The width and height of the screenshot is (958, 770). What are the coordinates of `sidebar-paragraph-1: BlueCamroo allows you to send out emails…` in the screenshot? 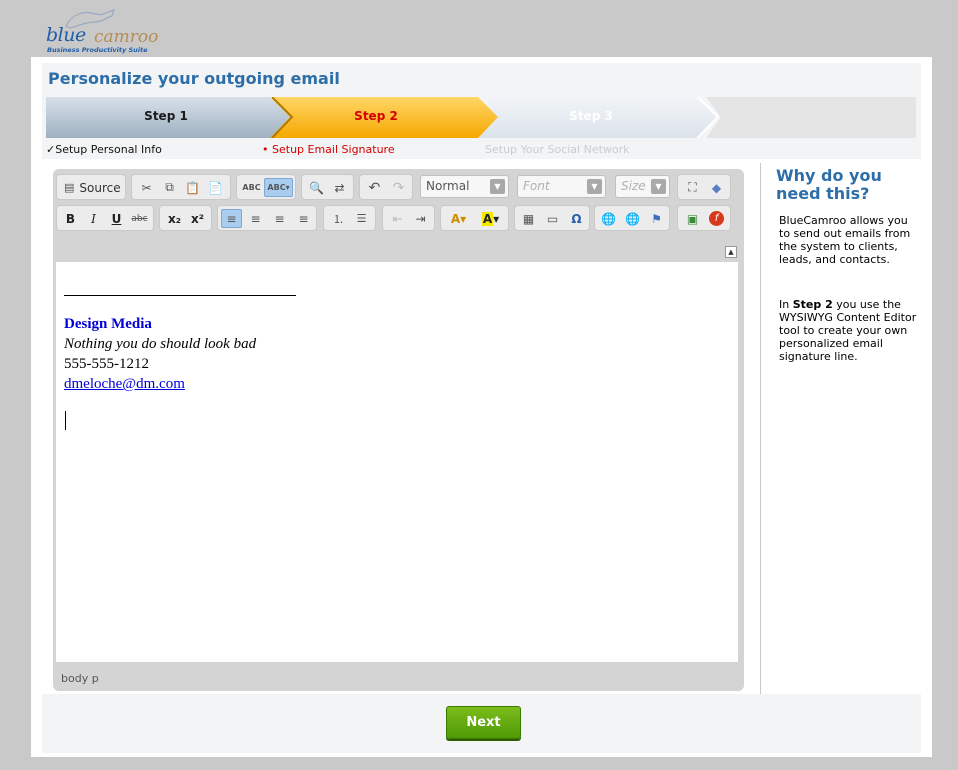 It's located at (845, 240).